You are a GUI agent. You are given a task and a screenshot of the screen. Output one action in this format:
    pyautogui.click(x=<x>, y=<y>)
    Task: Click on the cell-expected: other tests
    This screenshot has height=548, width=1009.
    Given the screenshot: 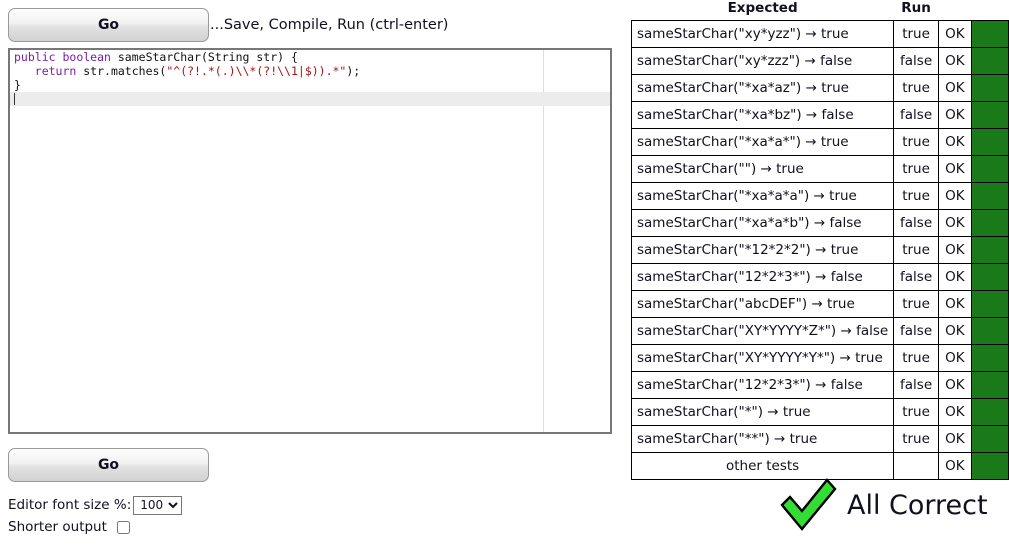 What is the action you would take?
    pyautogui.click(x=762, y=466)
    